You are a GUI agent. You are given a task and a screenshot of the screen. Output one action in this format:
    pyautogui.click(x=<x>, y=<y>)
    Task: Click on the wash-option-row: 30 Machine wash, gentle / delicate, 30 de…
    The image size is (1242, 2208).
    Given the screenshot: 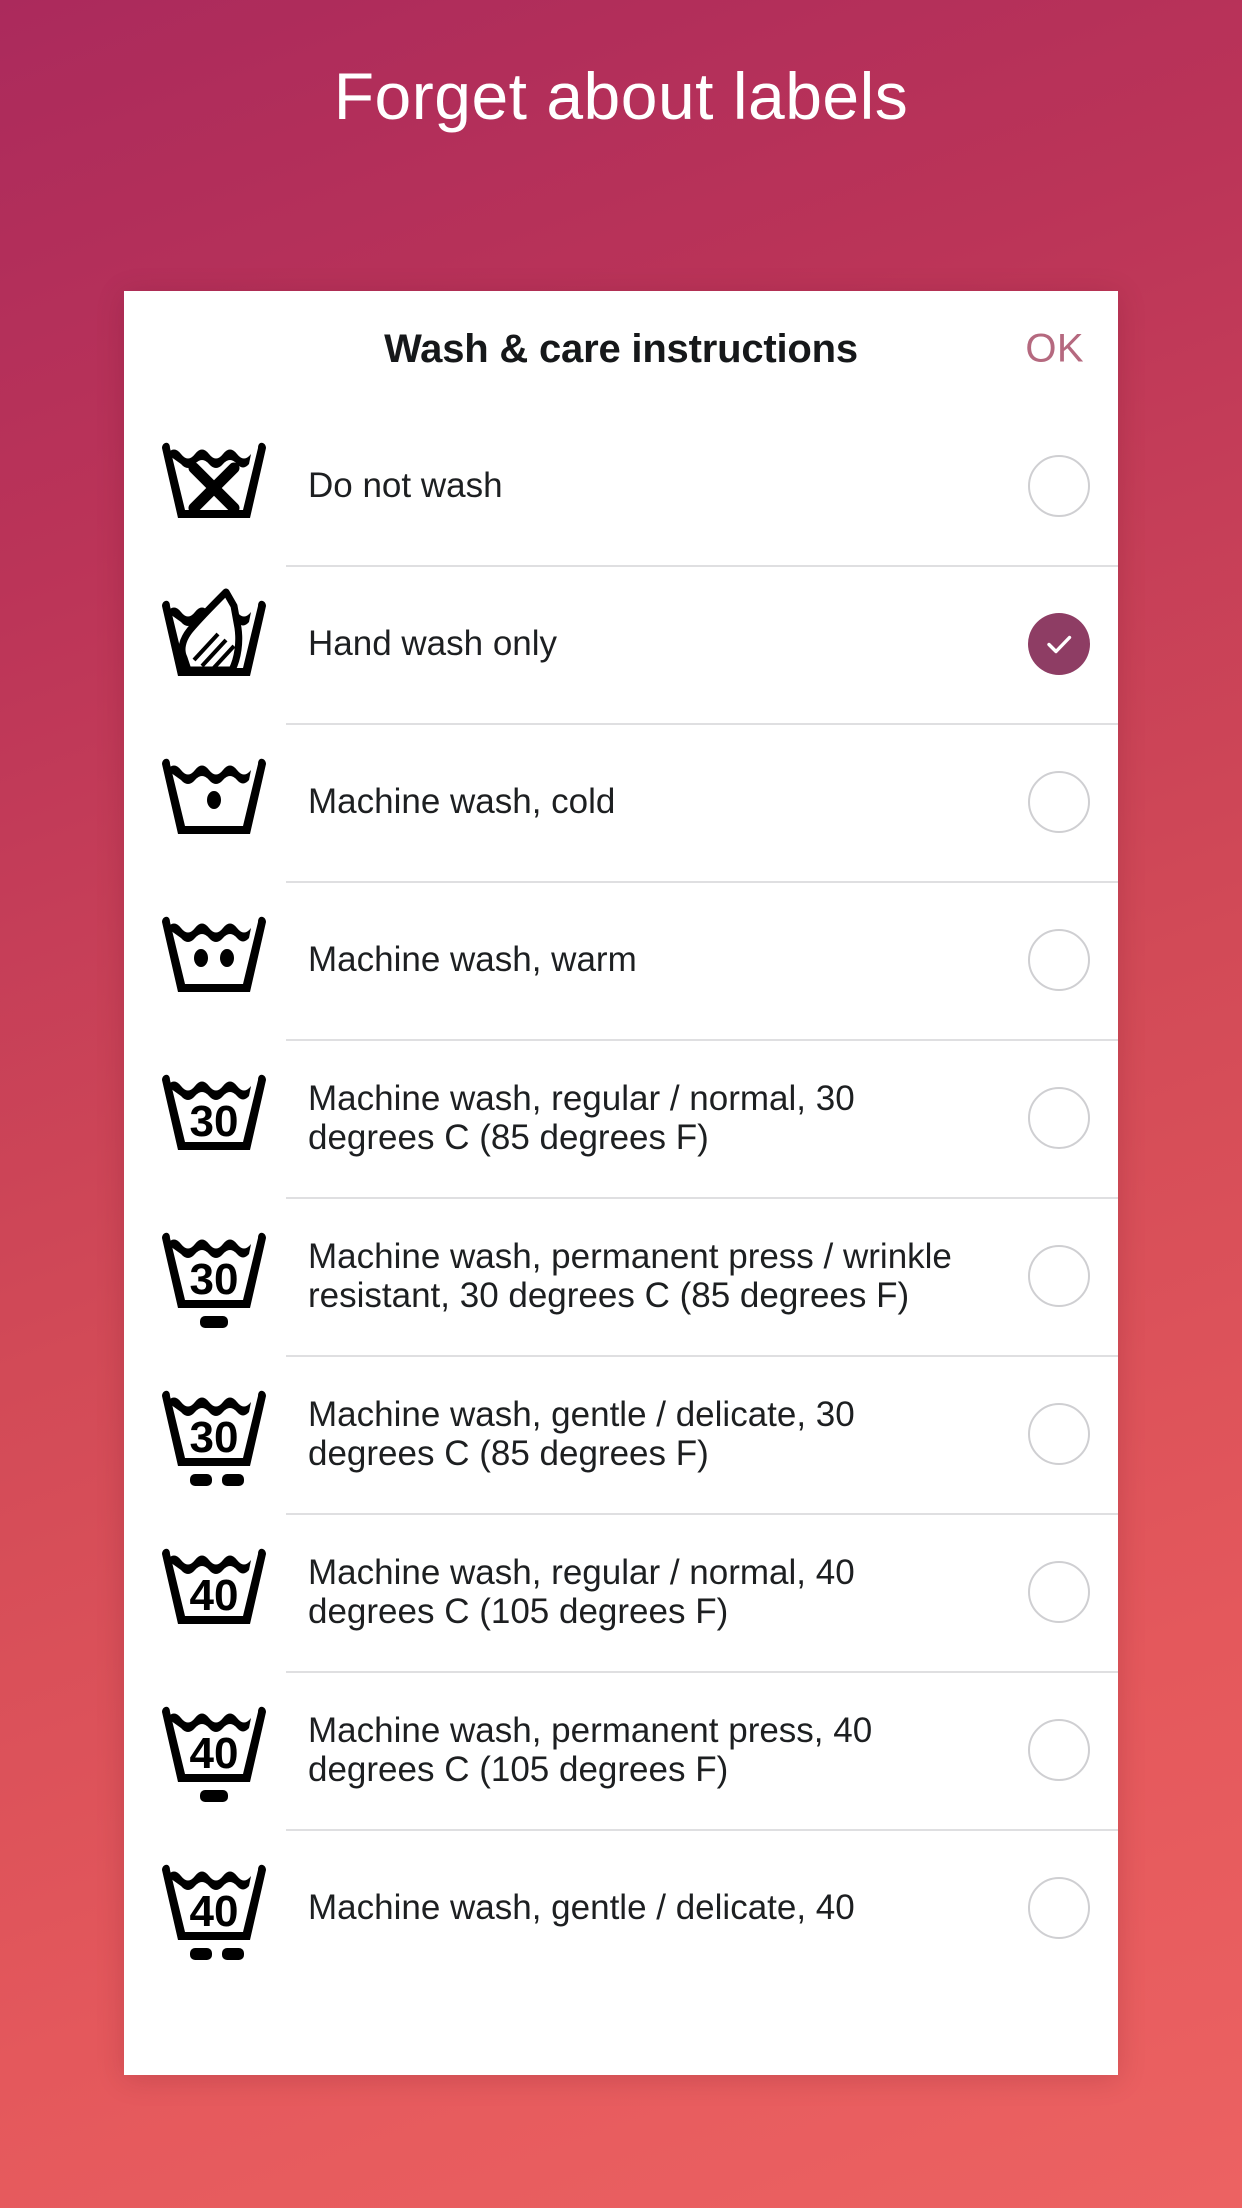 What is the action you would take?
    pyautogui.click(x=621, y=1434)
    